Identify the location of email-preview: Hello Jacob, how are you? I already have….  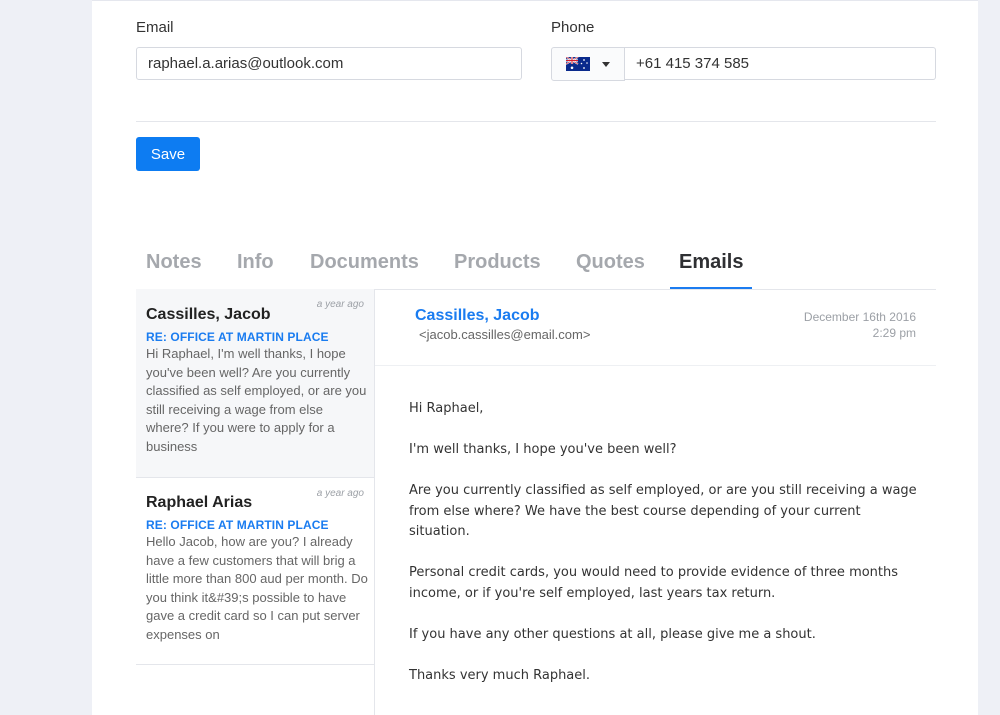
(257, 588).